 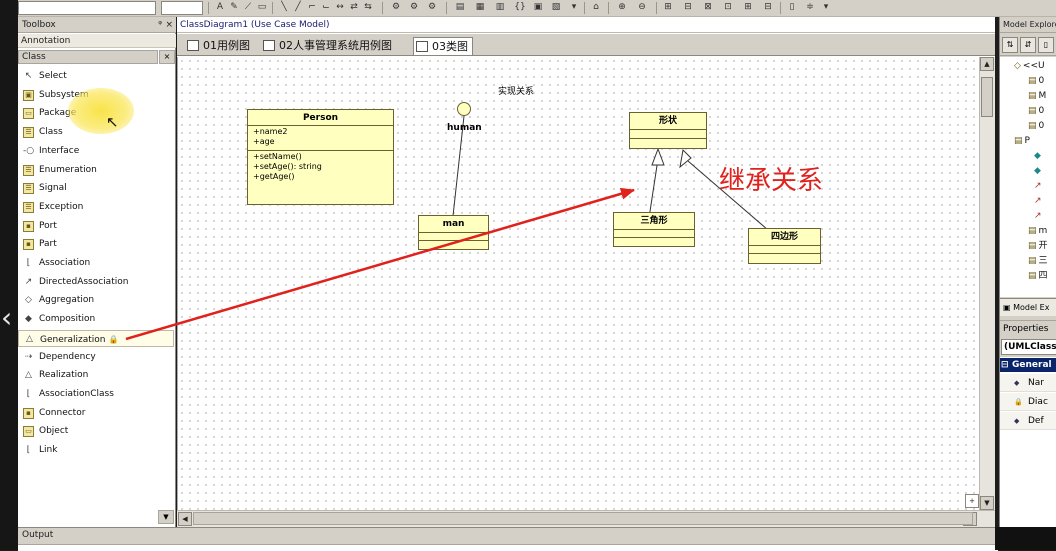 What do you see at coordinates (1010, 45) in the screenshot?
I see `sort-icon: ⇅` at bounding box center [1010, 45].